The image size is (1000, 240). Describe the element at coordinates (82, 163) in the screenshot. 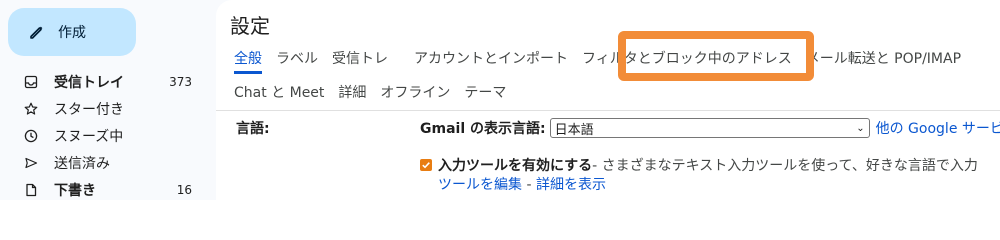

I see `sidebar-item-label: 送信済み` at that location.